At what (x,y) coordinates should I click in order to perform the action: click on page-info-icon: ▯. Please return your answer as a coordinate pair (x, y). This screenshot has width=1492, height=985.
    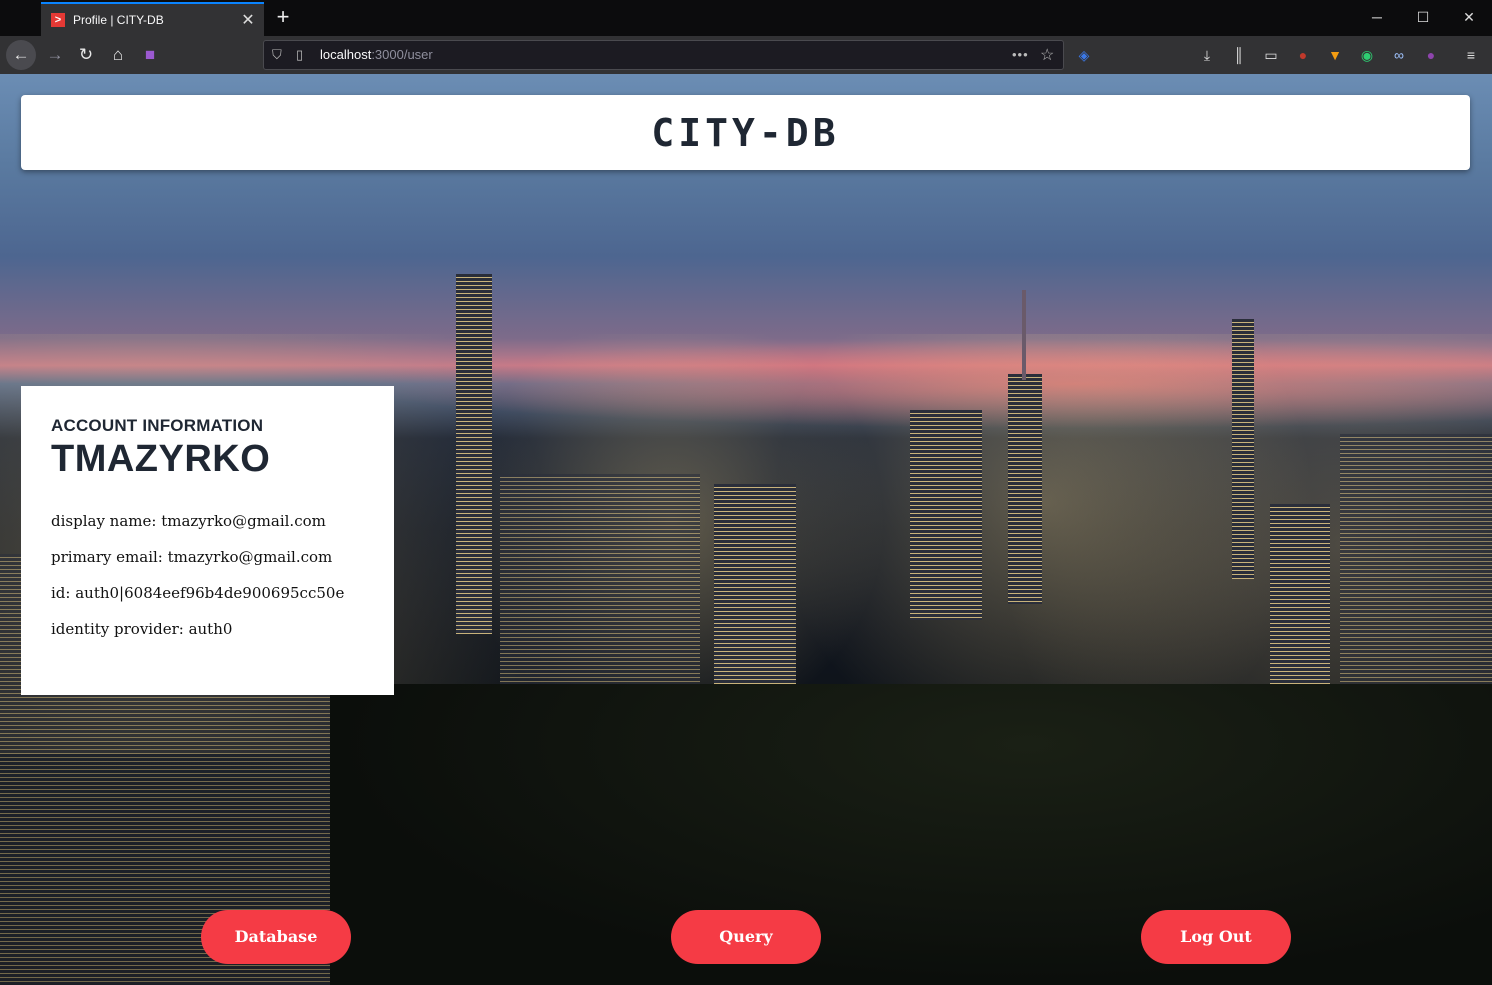
    Looking at the image, I should click on (299, 55).